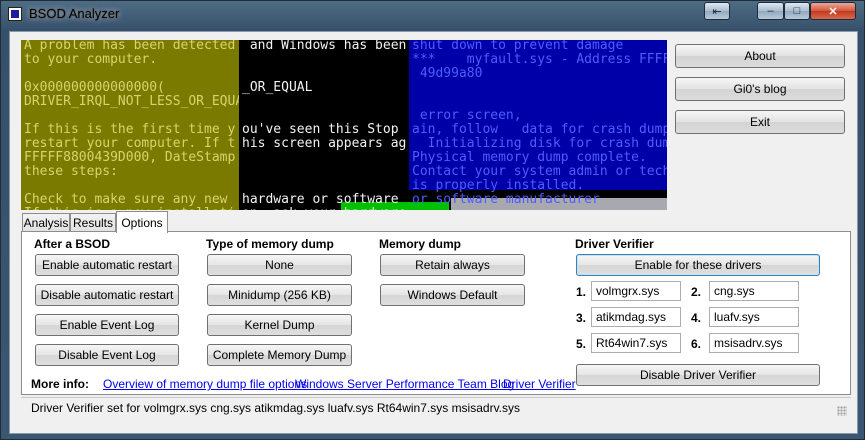  What do you see at coordinates (498, 185) in the screenshot?
I see `bsod-text-line: is properly installed.` at bounding box center [498, 185].